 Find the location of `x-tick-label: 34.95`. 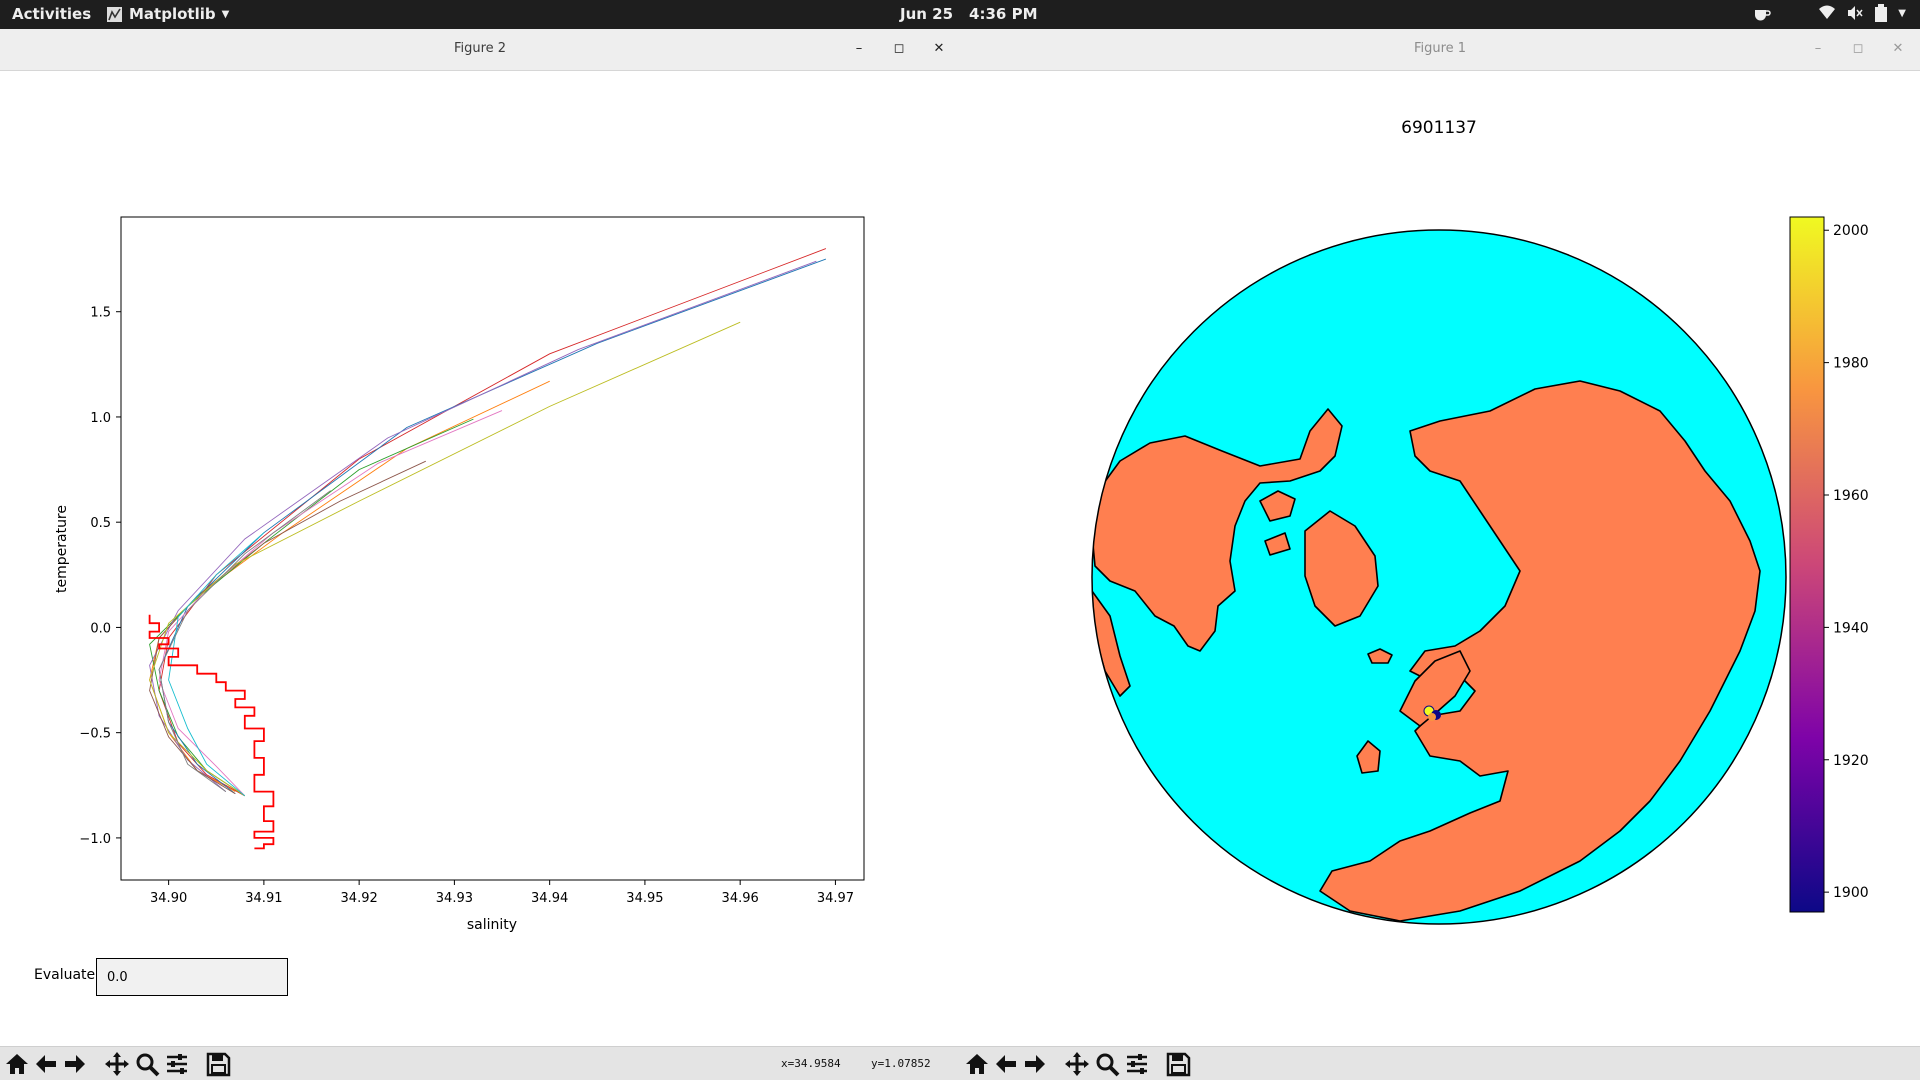

x-tick-label: 34.95 is located at coordinates (644, 898).